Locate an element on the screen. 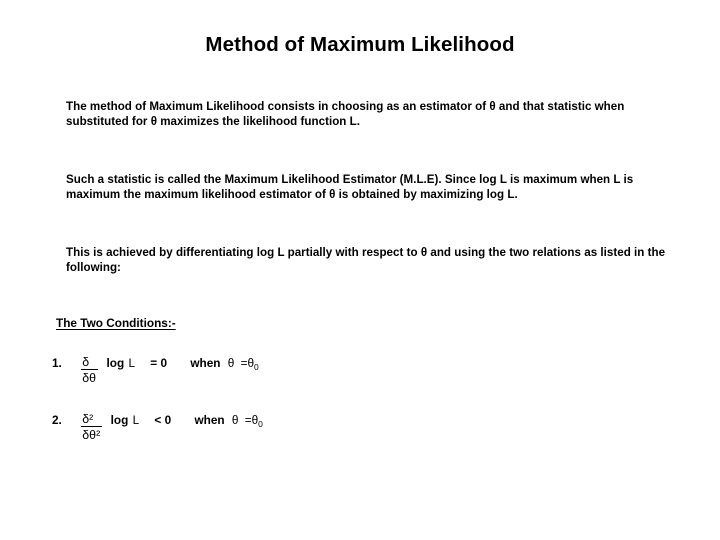 This screenshot has width=720, height=540. condition-number: 2. is located at coordinates (57, 420).